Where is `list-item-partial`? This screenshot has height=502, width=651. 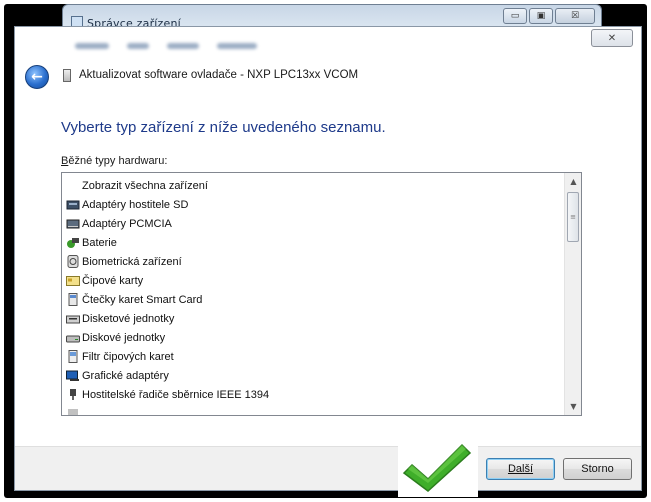
list-item-partial is located at coordinates (313, 409).